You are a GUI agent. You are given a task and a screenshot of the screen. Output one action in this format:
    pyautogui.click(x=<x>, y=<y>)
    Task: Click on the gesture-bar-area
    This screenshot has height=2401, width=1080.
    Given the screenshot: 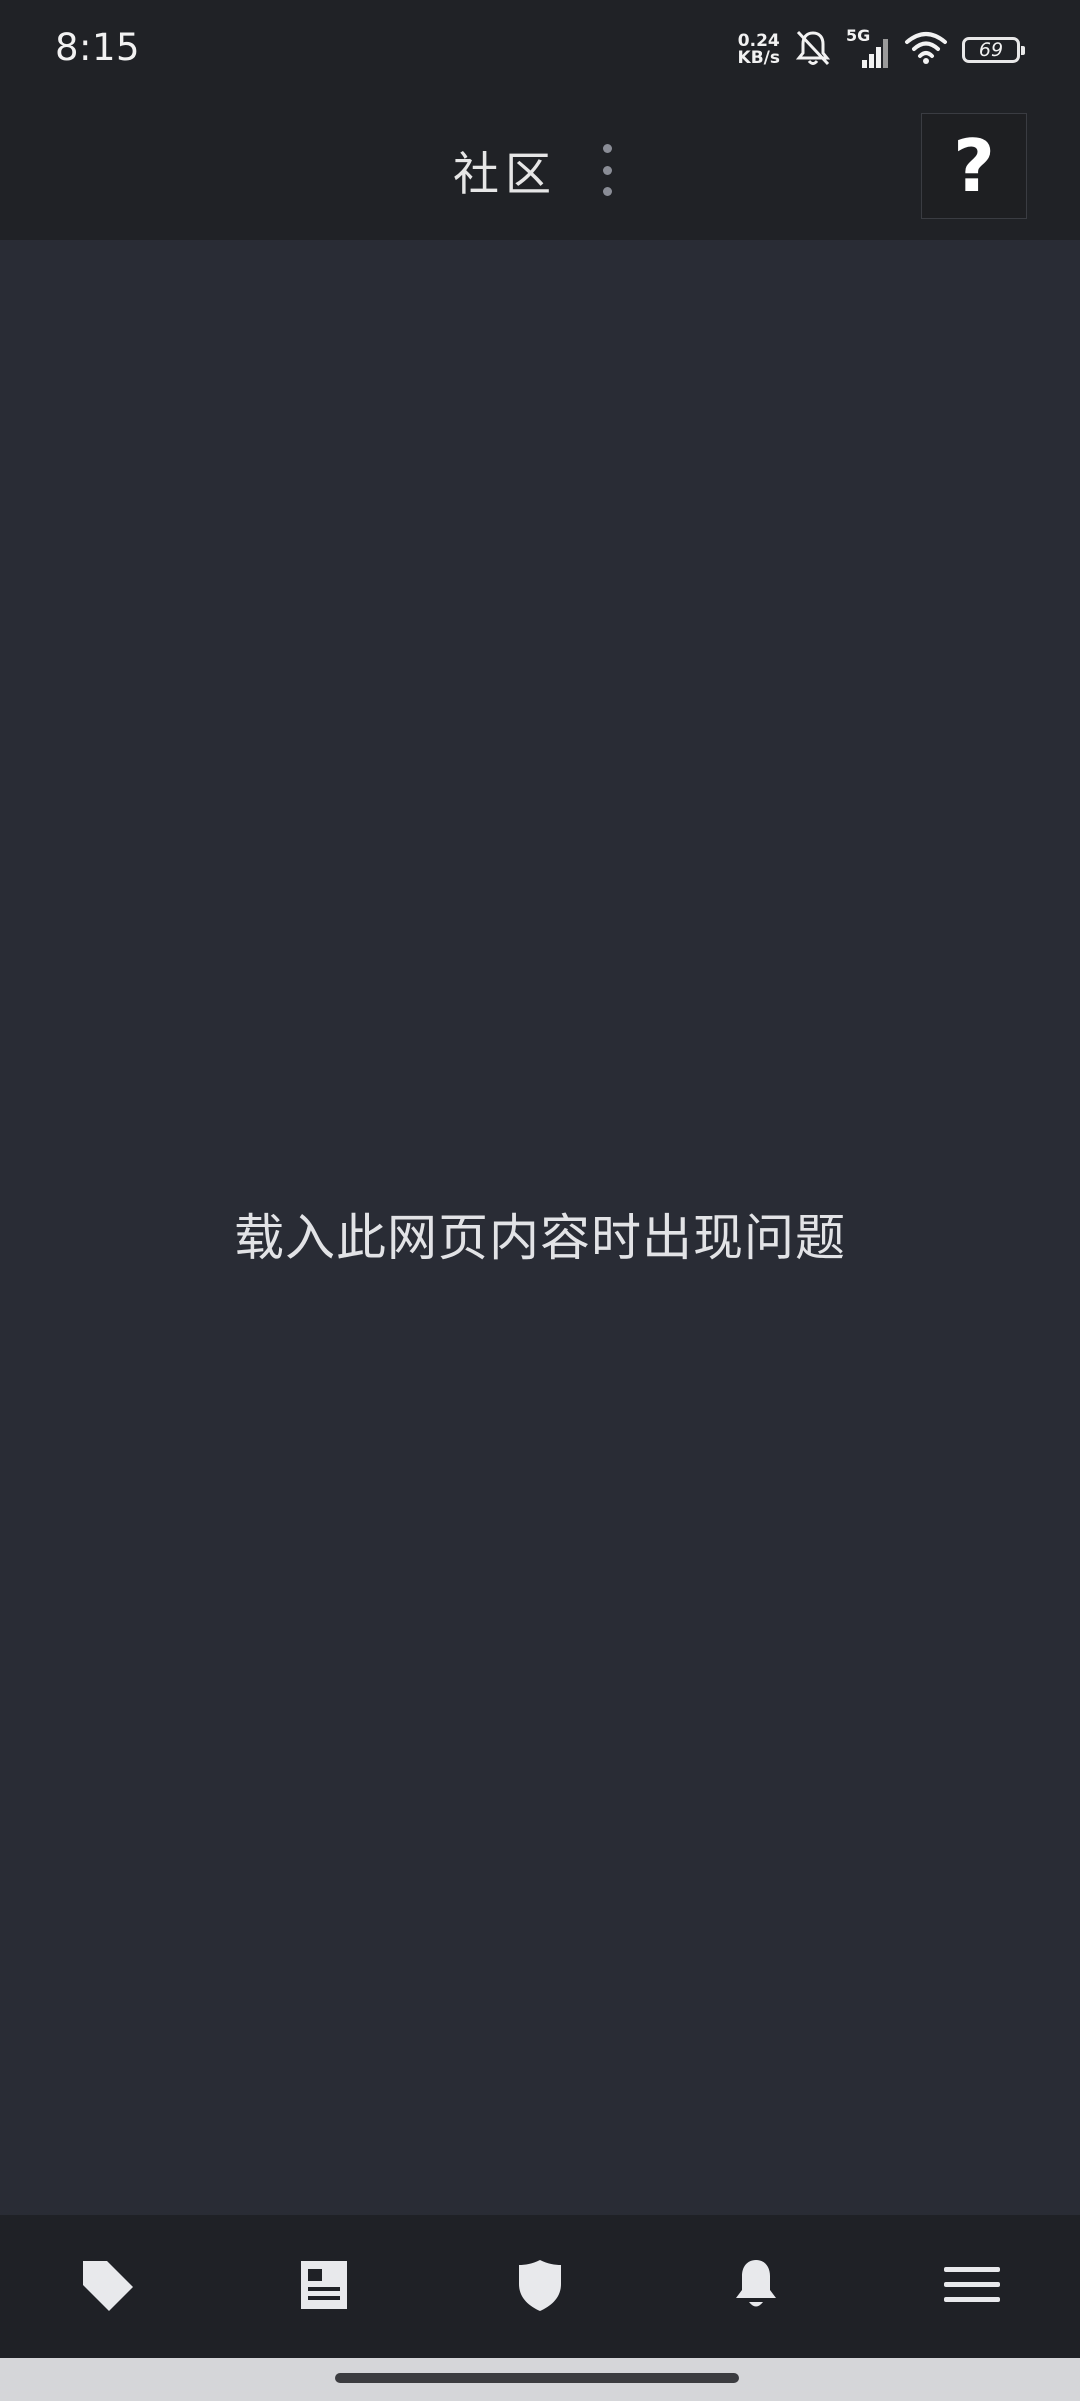 What is the action you would take?
    pyautogui.click(x=540, y=2379)
    